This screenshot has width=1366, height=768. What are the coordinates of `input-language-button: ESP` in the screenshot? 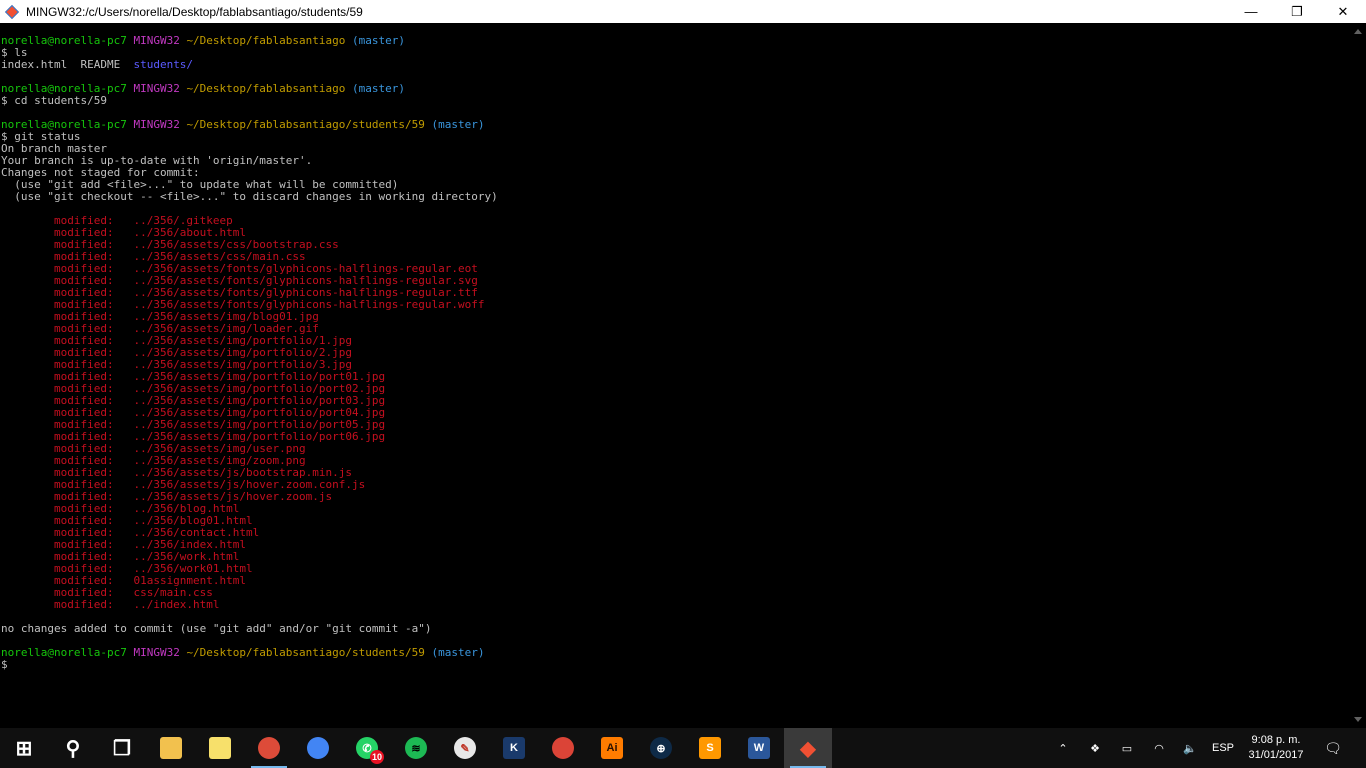 It's located at (1223, 748).